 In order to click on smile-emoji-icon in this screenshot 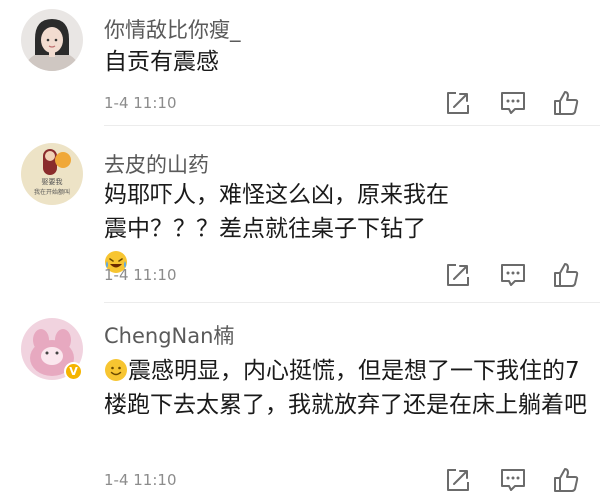, I will do `click(116, 370)`.